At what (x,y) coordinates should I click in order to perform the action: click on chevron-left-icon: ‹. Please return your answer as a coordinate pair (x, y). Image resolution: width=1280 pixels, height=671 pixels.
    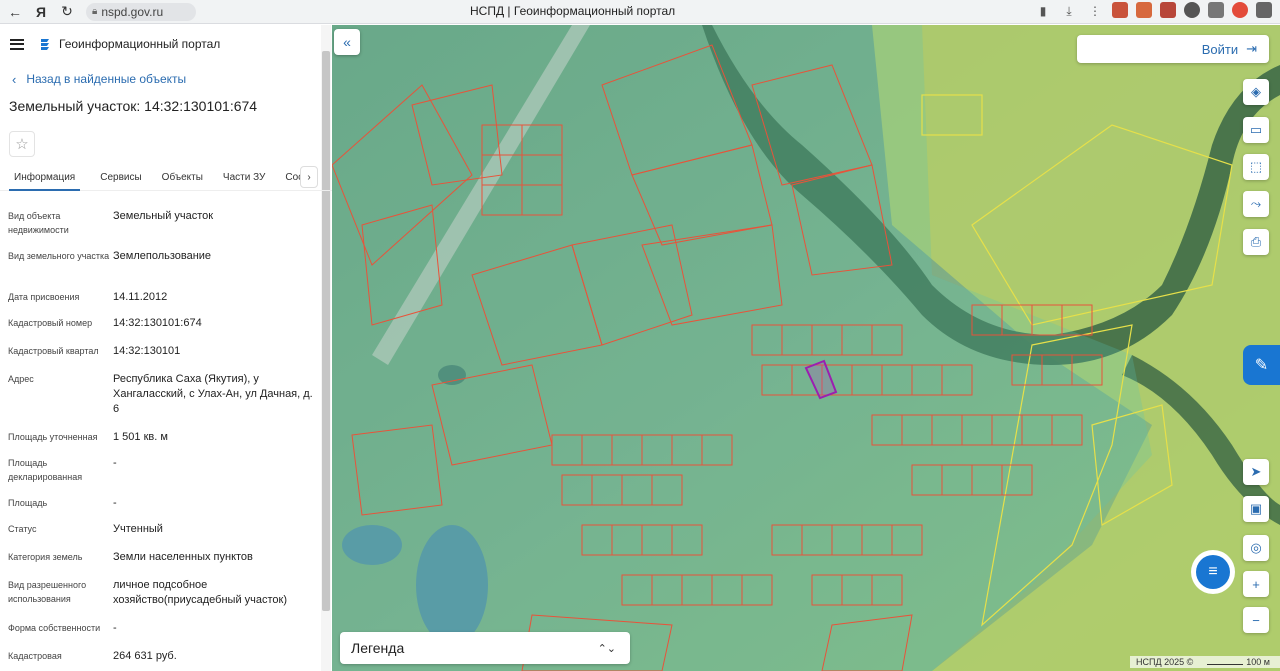
    Looking at the image, I should click on (14, 79).